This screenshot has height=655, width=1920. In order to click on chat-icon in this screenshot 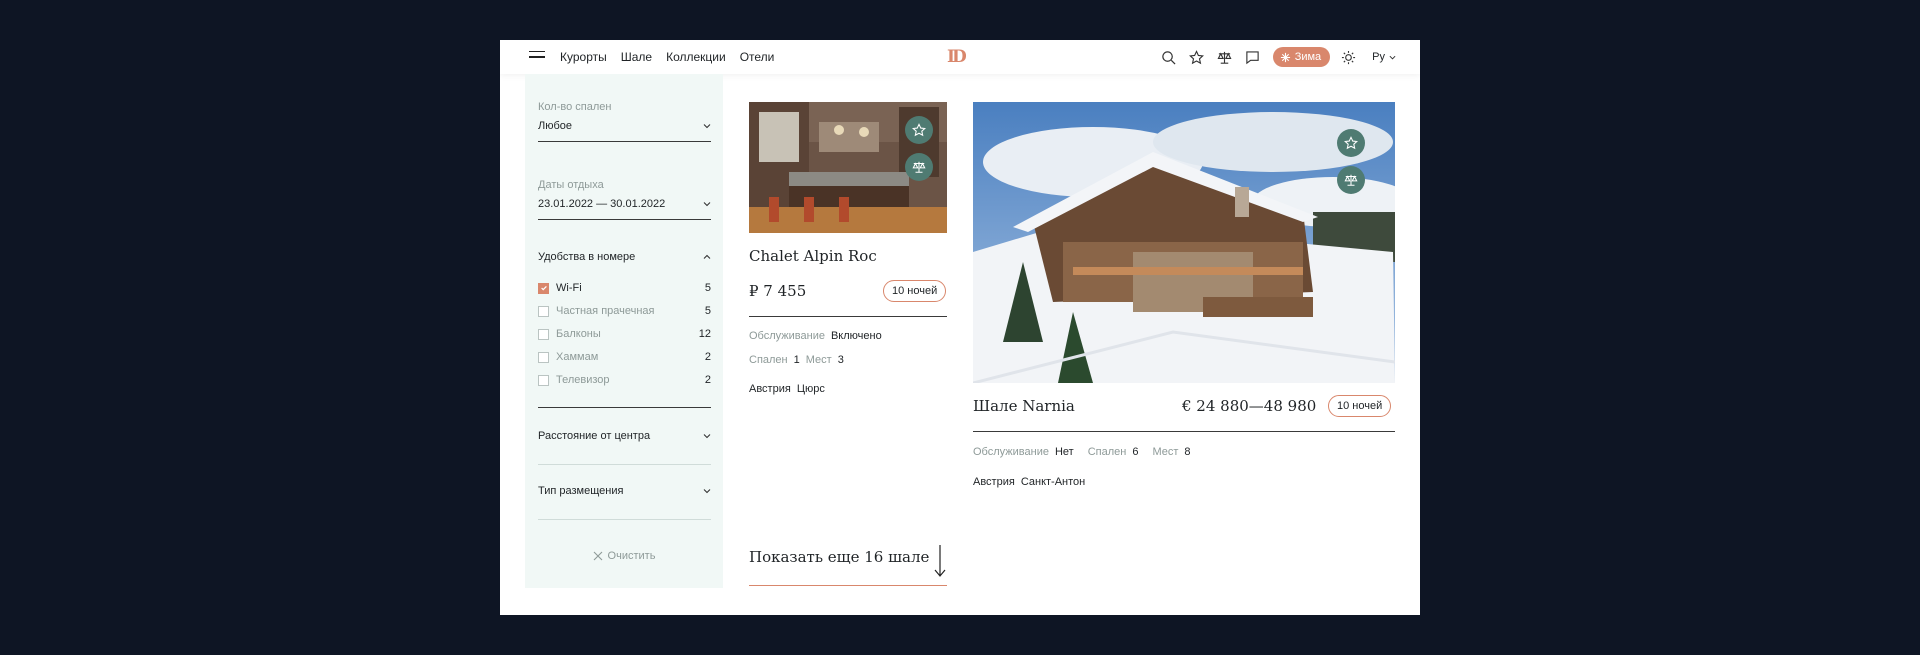, I will do `click(1253, 57)`.